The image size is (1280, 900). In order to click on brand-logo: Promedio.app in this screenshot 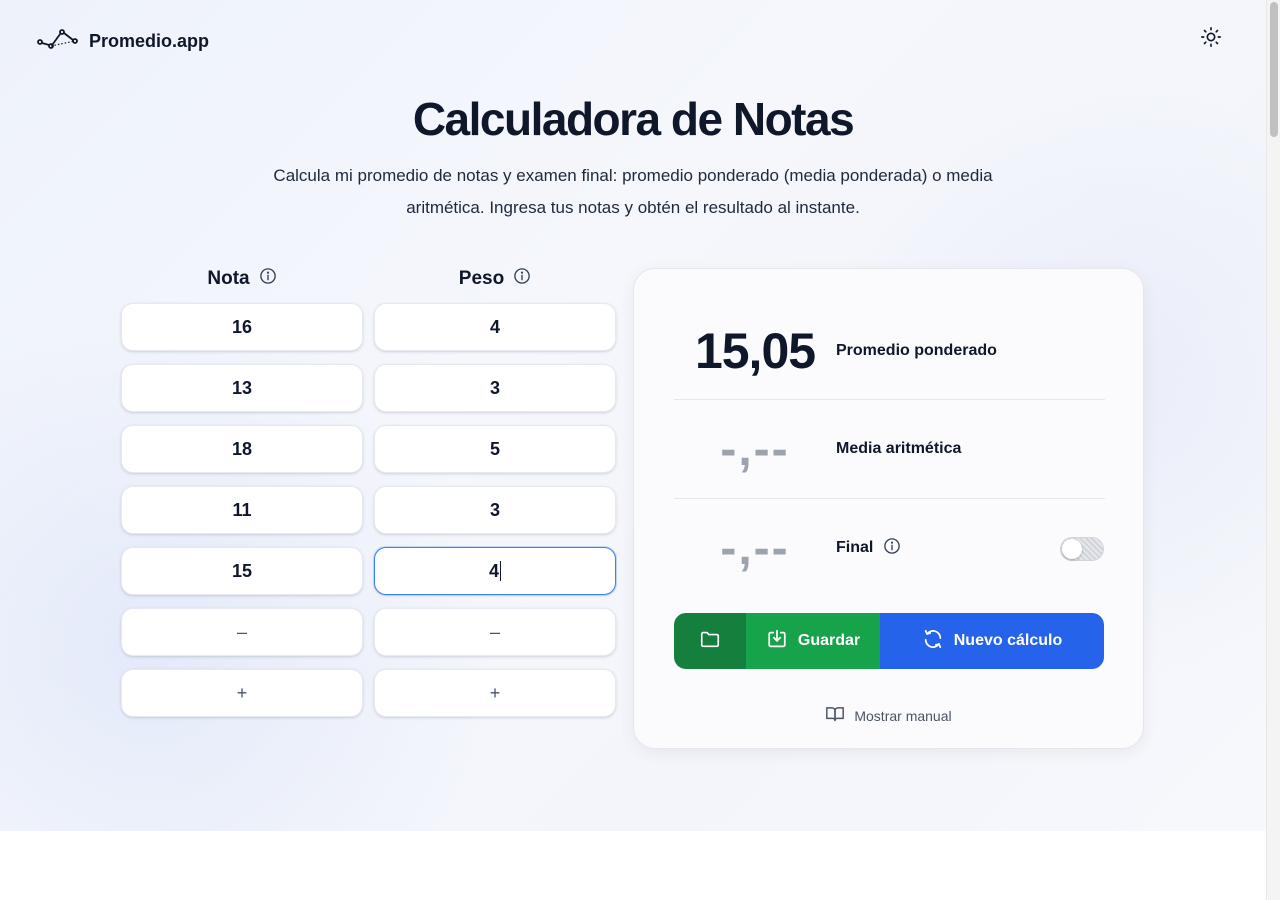, I will do `click(123, 41)`.